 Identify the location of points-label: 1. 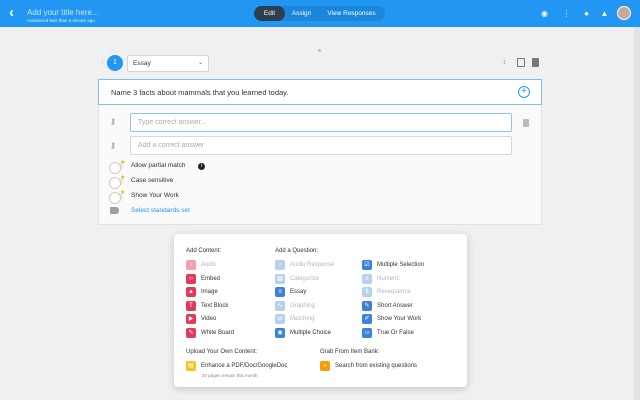
(504, 63).